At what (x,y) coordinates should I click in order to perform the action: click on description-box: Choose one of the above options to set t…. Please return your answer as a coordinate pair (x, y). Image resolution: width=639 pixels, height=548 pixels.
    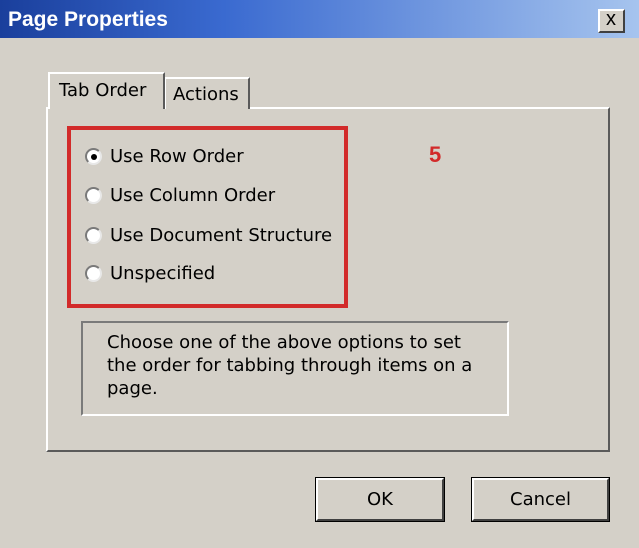
    Looking at the image, I should click on (295, 368).